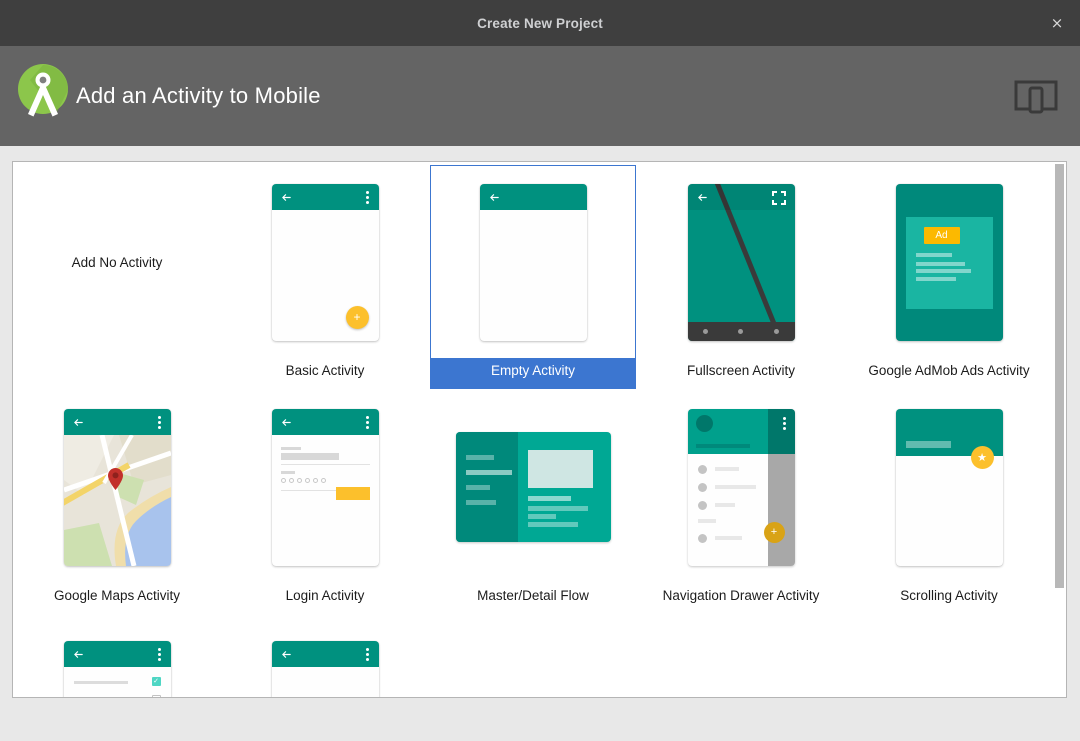 This screenshot has height=741, width=1080. What do you see at coordinates (741, 331) in the screenshot?
I see `system-navigation-bar` at bounding box center [741, 331].